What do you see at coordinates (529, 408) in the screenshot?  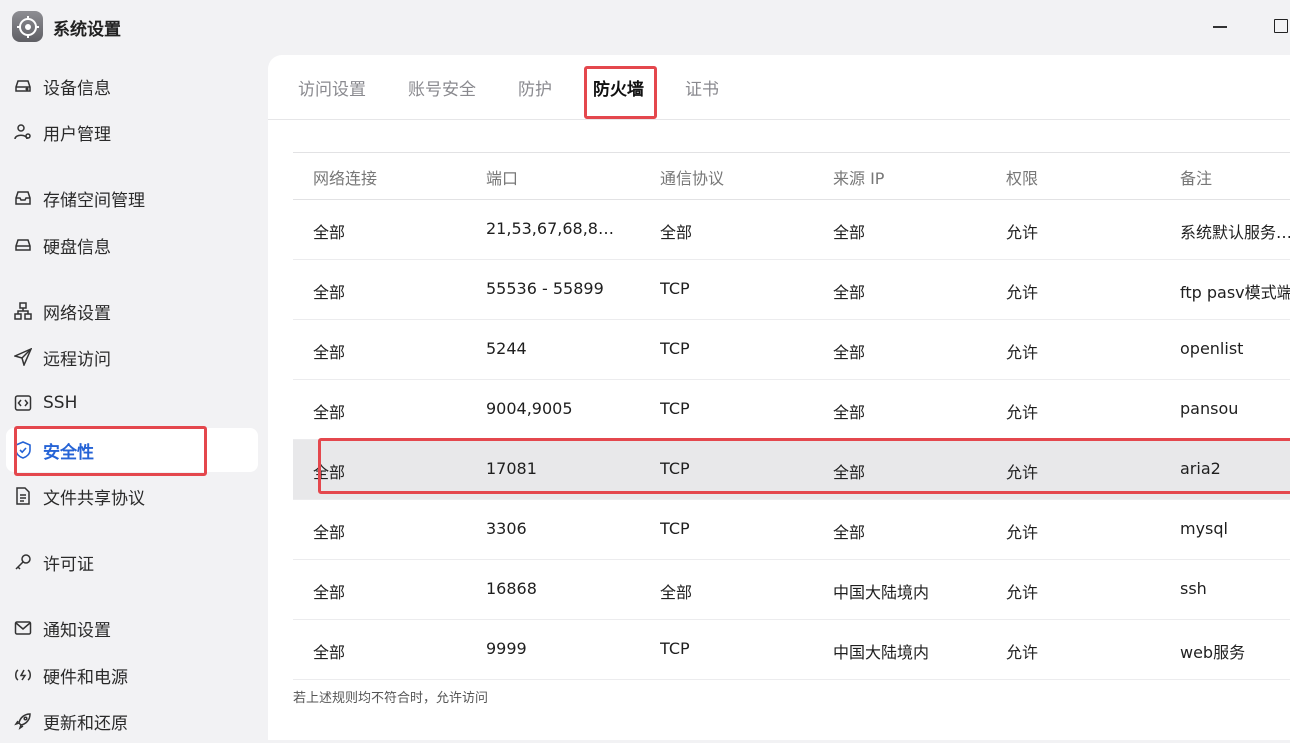 I see `table-cell: 9004,9005` at bounding box center [529, 408].